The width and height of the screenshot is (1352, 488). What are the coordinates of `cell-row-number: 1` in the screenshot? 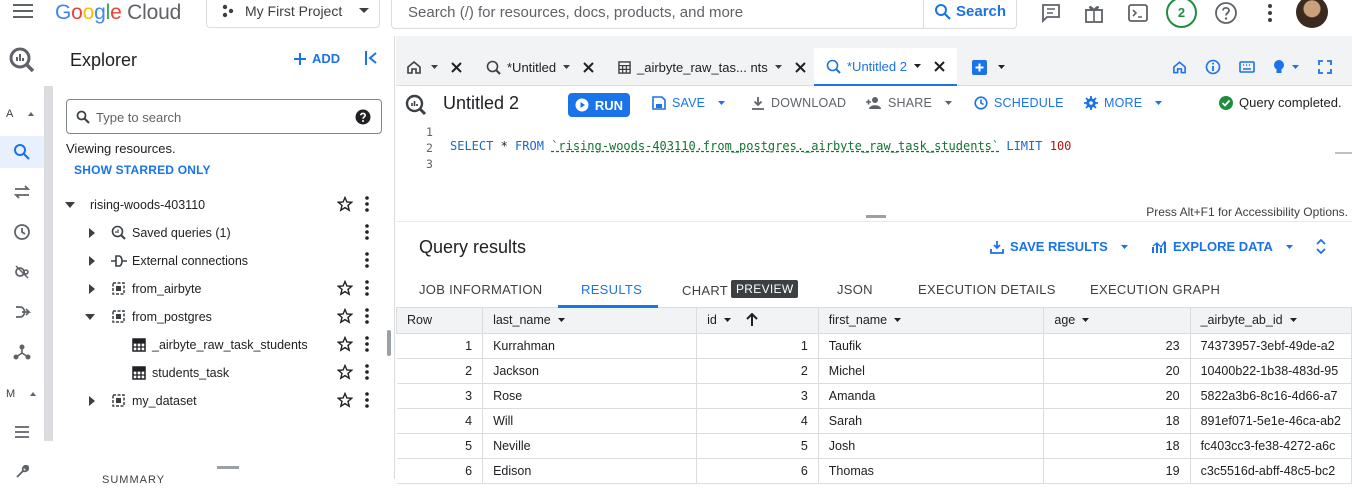 It's located at (440, 346).